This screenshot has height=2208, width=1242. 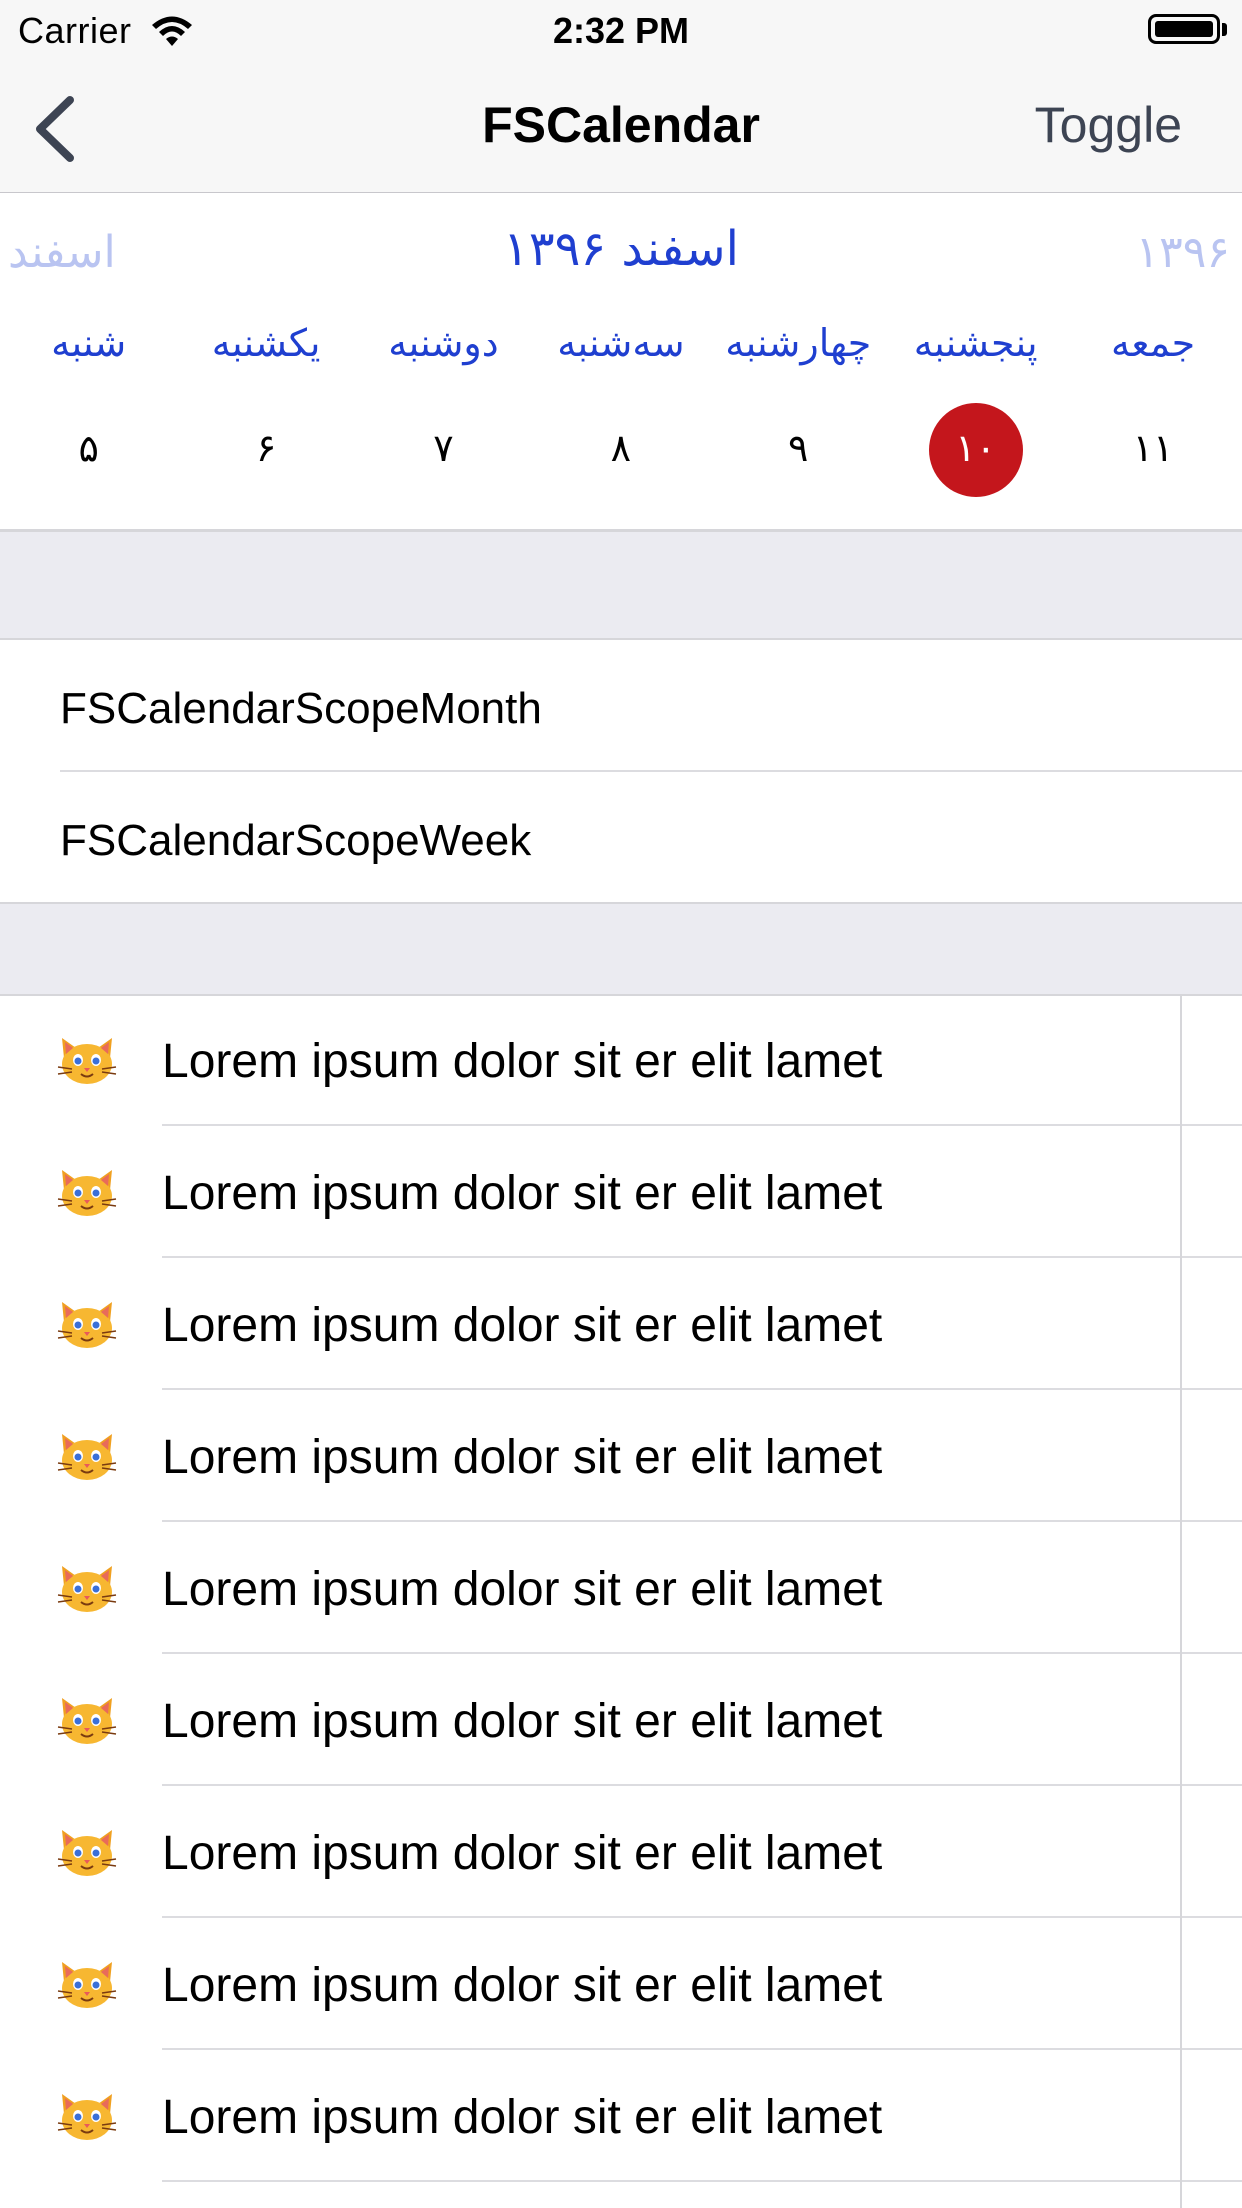 What do you see at coordinates (443, 343) in the screenshot?
I see `weekday-monday: دوشنبه` at bounding box center [443, 343].